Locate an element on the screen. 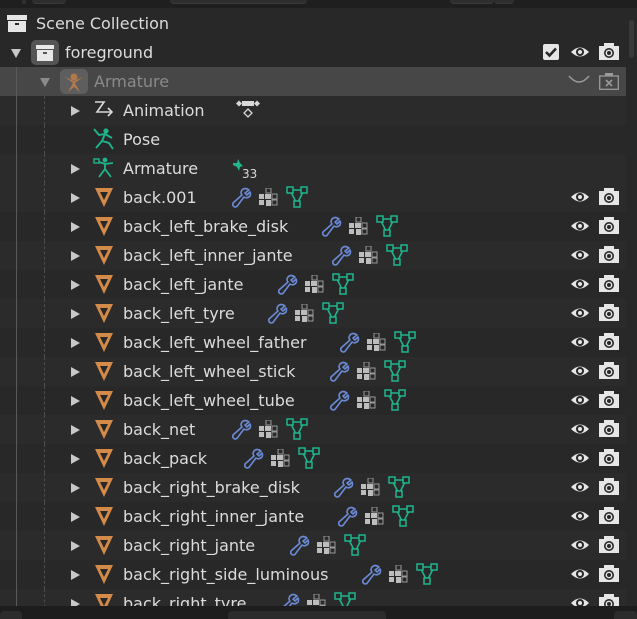 The image size is (637, 619). object-row: back.001 is located at coordinates (313, 197).